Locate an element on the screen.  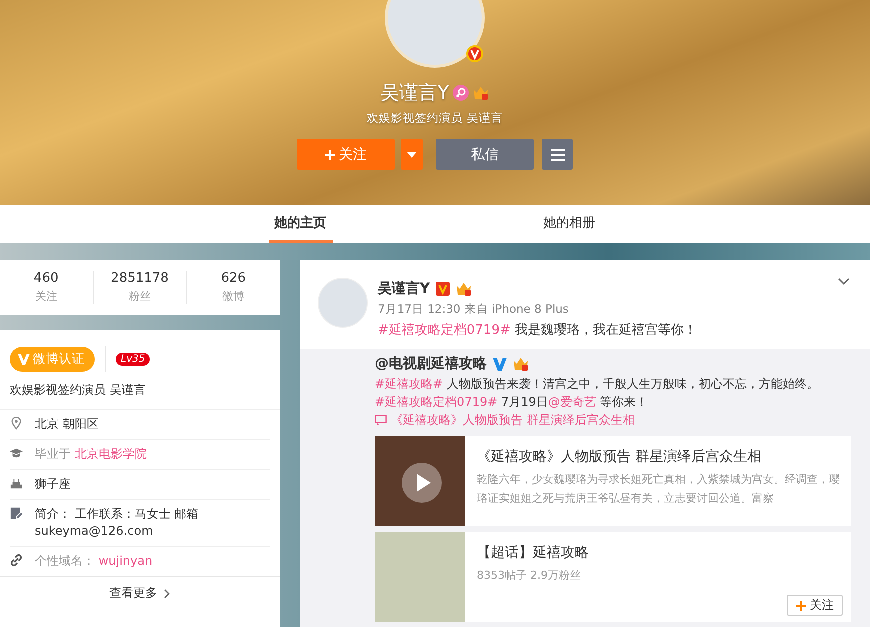
detail-link: 北京电影学院 is located at coordinates (110, 454).